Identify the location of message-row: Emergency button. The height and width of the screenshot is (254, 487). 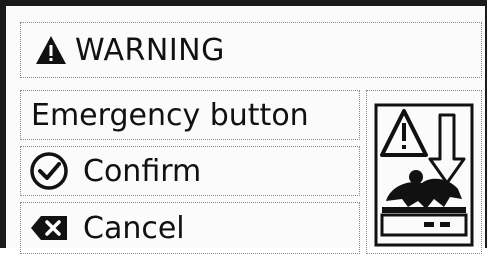
(190, 115).